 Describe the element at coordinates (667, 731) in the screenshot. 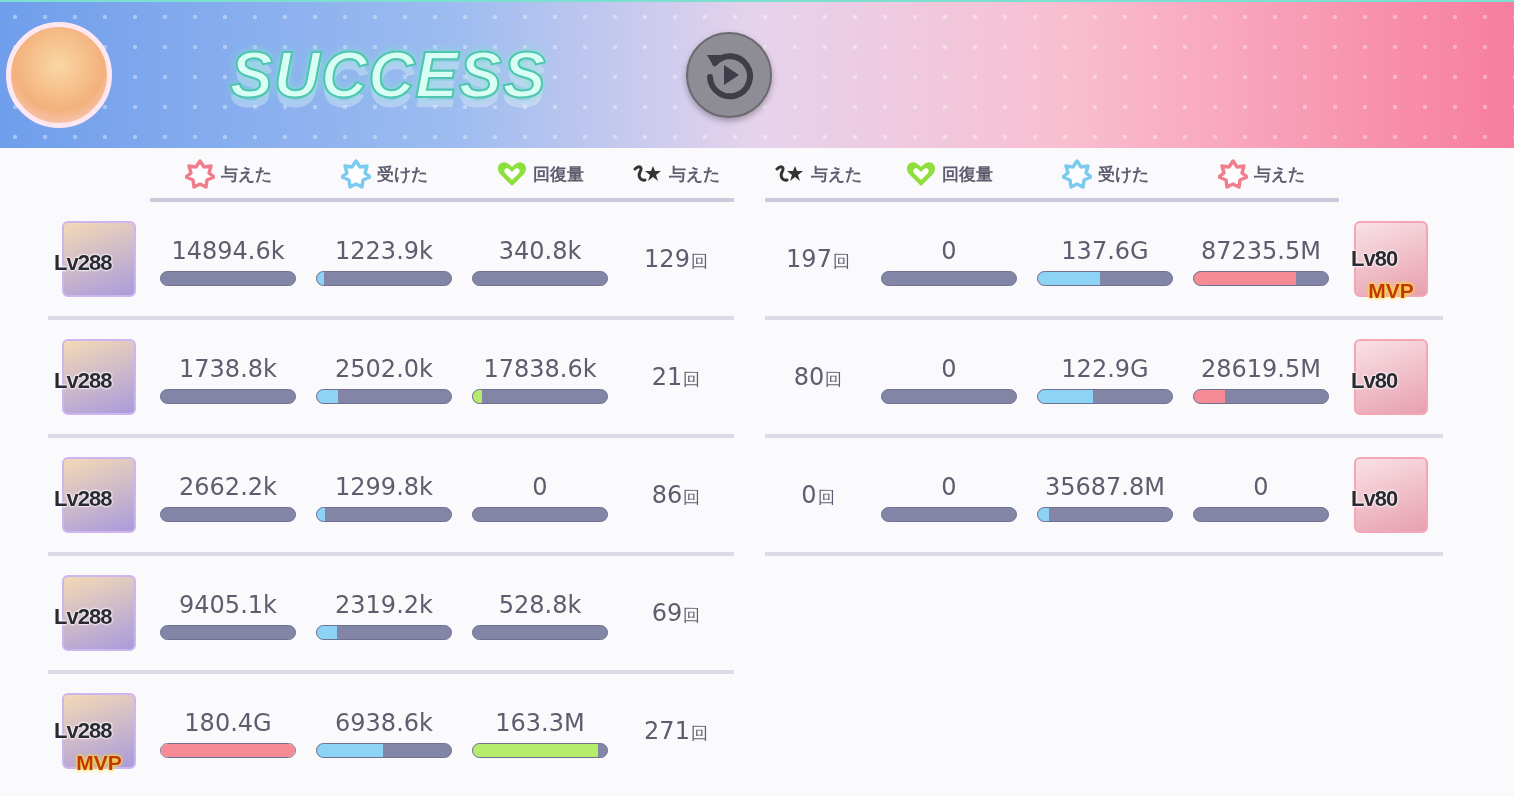

I see `hit-count: 271` at that location.